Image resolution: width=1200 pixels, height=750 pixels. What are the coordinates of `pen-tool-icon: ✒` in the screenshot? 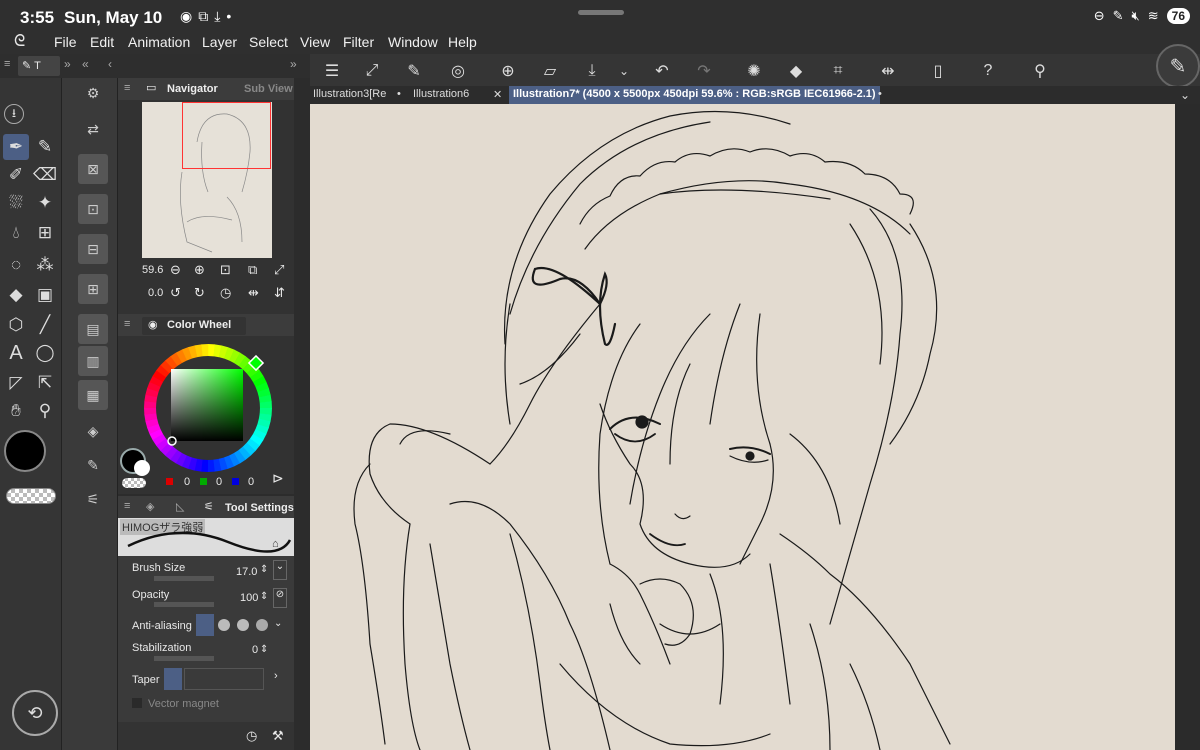 It's located at (16, 147).